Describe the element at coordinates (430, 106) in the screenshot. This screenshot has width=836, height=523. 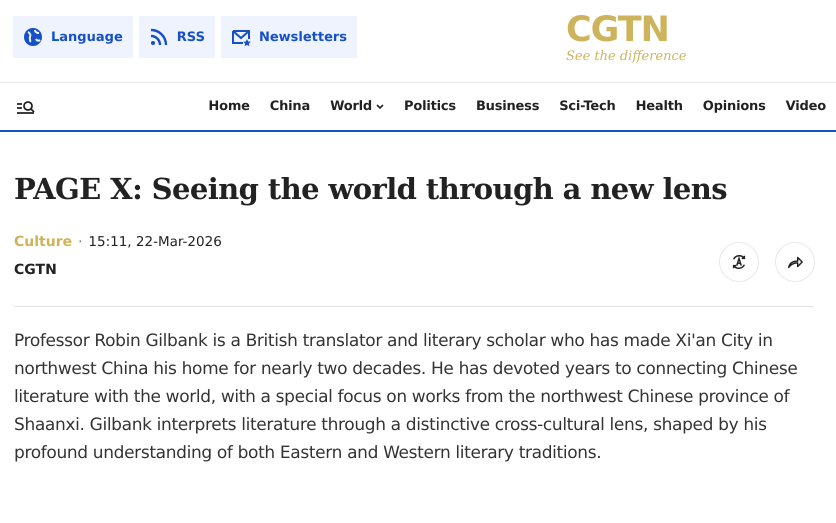
I see `nav-link: Politics` at that location.